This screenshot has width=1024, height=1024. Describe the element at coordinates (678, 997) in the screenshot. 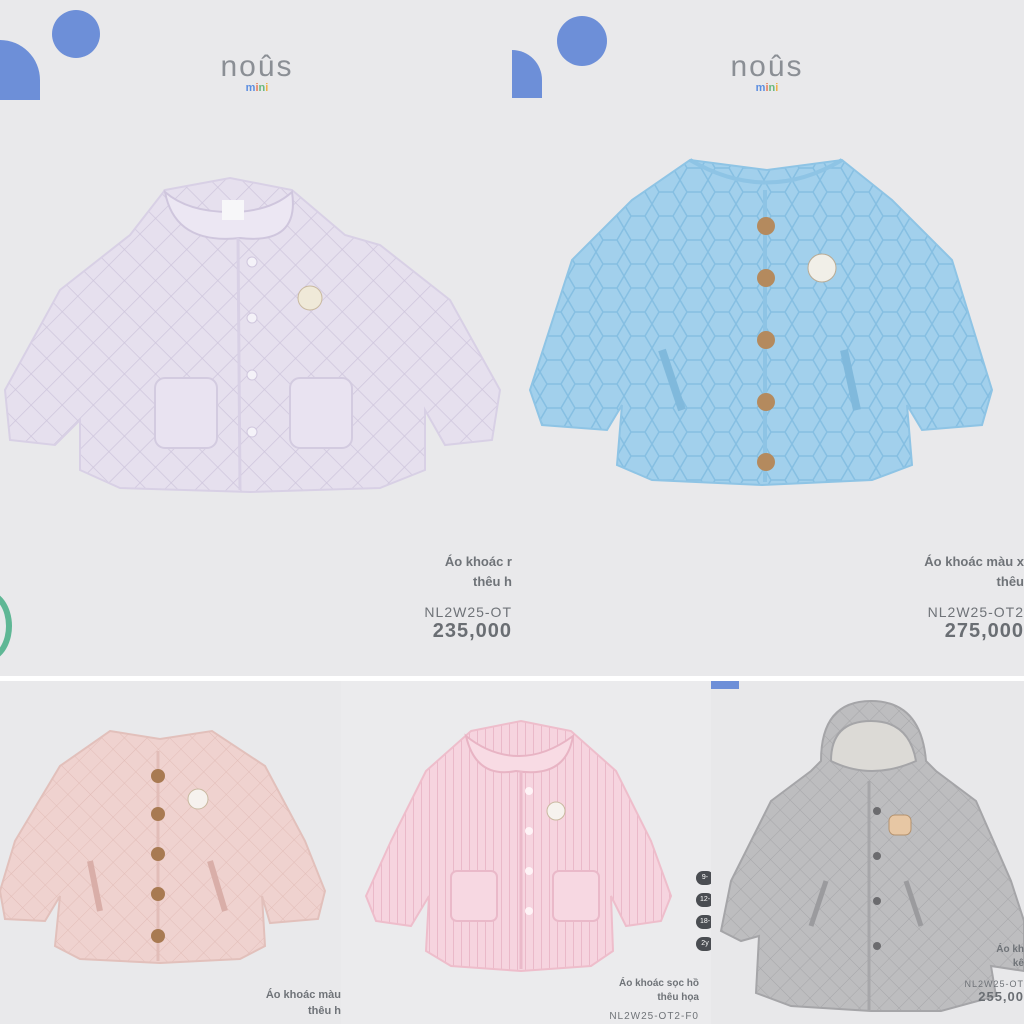

I see `product-name-line2: thêu họa` at that location.